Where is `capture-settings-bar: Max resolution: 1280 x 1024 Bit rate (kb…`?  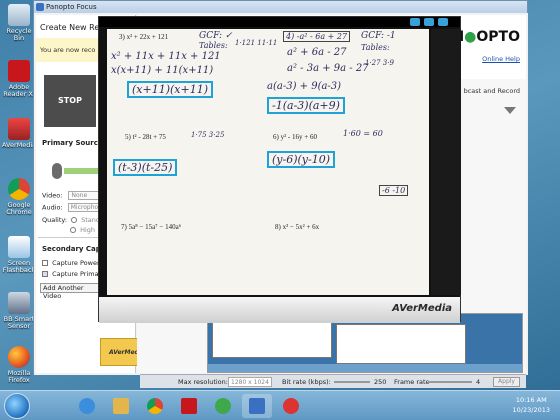
capture-settings-bar: Max resolution: 1280 x 1024 Bit rate (kb… is located at coordinates (333, 381).